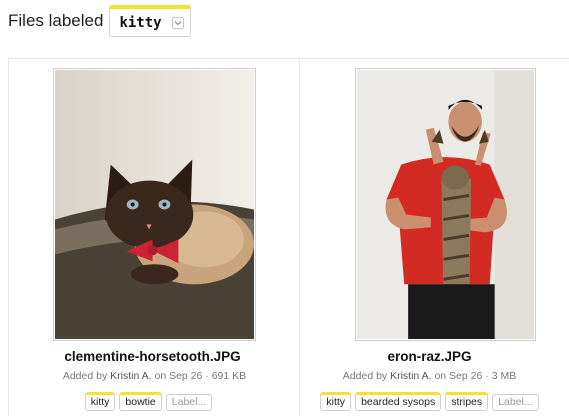  Describe the element at coordinates (56, 20) in the screenshot. I see `header-prefix: Files labeled` at that location.